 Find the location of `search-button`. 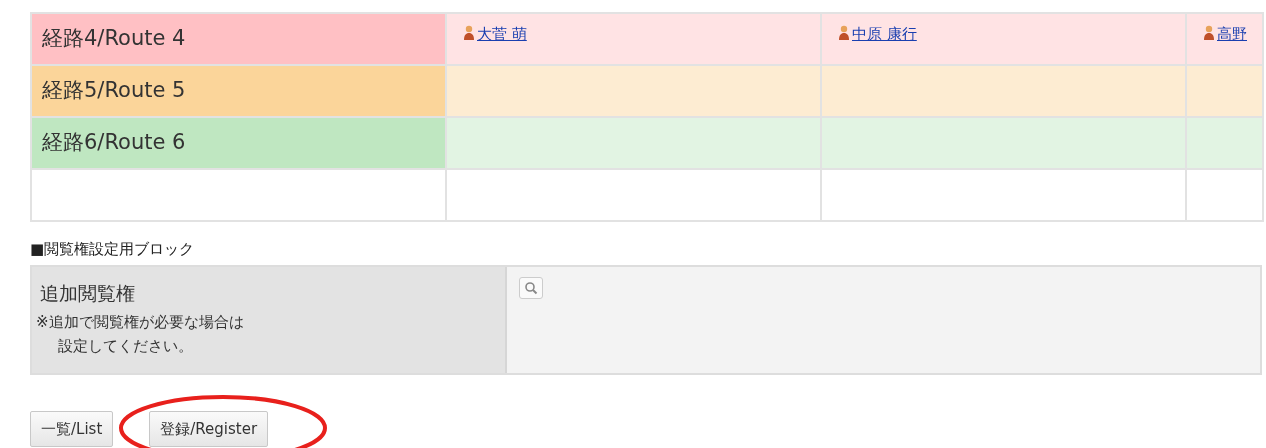

search-button is located at coordinates (531, 287).